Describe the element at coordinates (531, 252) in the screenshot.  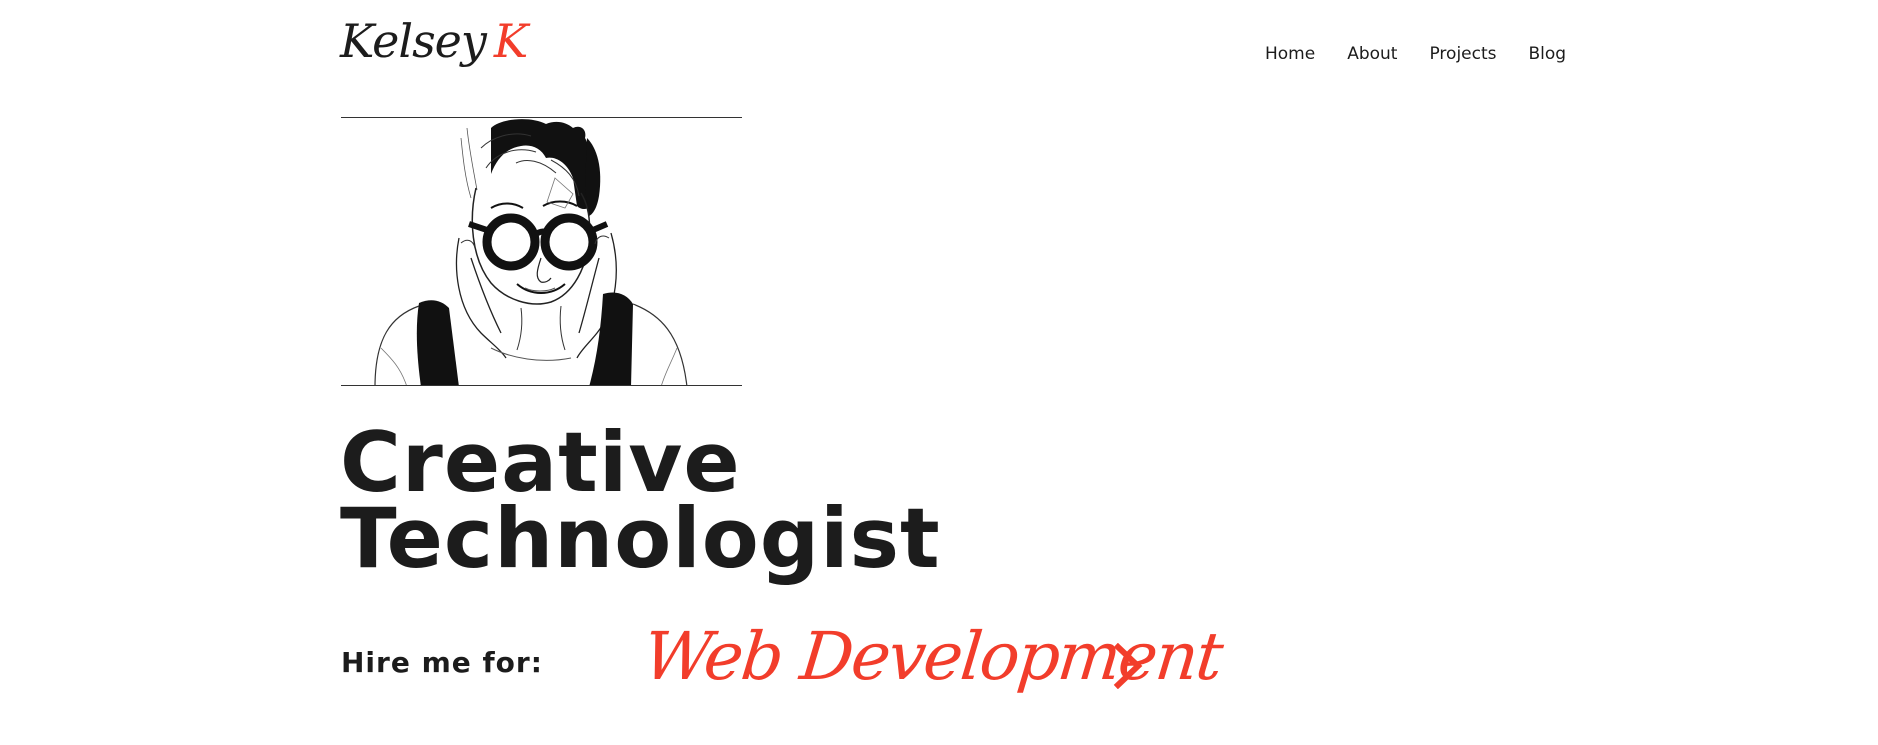
I see `sketch-portrait-icon` at that location.